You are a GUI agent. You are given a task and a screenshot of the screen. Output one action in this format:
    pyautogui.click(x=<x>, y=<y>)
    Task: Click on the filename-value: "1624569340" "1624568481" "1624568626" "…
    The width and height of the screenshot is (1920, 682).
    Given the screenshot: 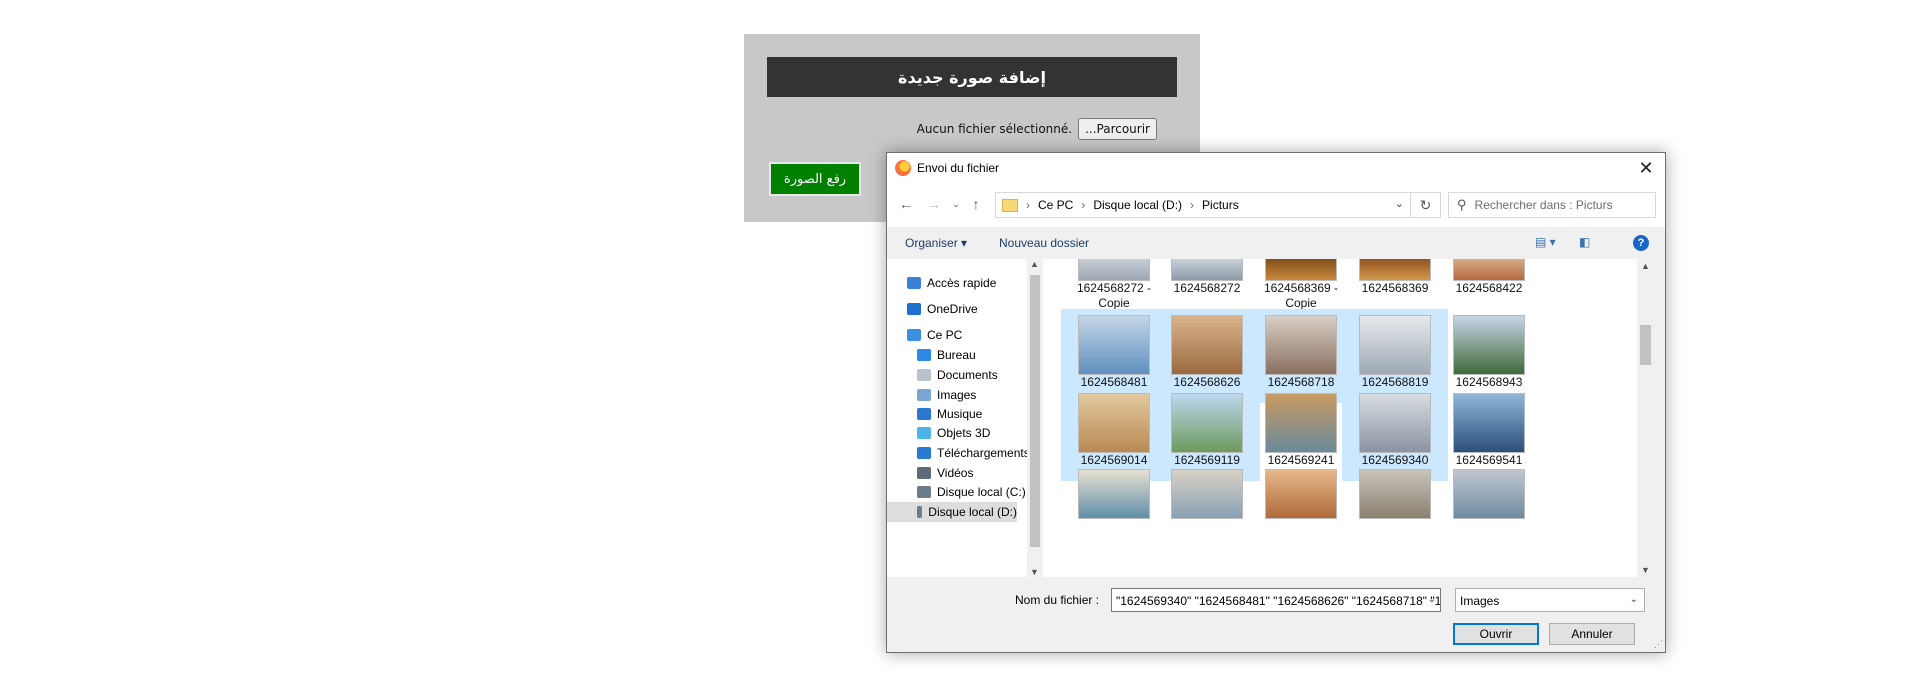 What is the action you would take?
    pyautogui.click(x=1278, y=601)
    